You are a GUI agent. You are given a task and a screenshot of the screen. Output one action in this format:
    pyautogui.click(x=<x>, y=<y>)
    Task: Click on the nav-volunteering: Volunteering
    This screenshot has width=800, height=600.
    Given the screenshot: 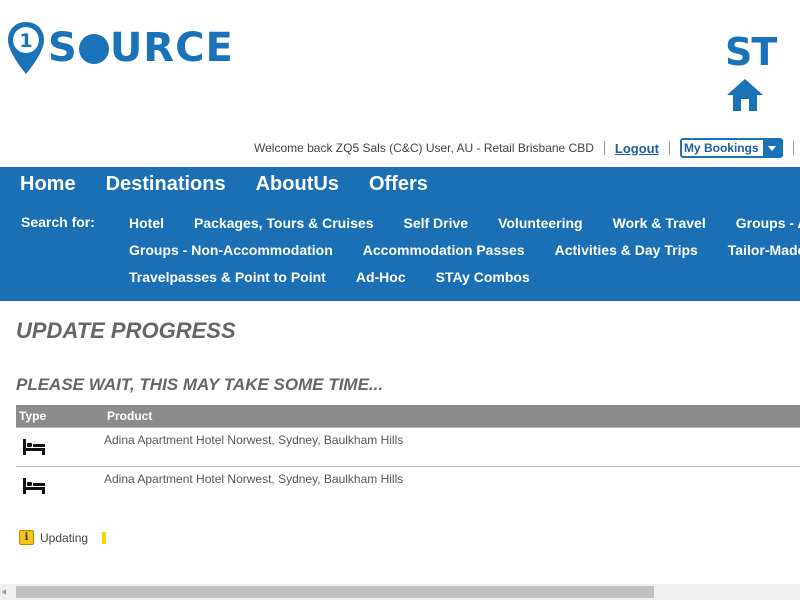 What is the action you would take?
    pyautogui.click(x=540, y=223)
    